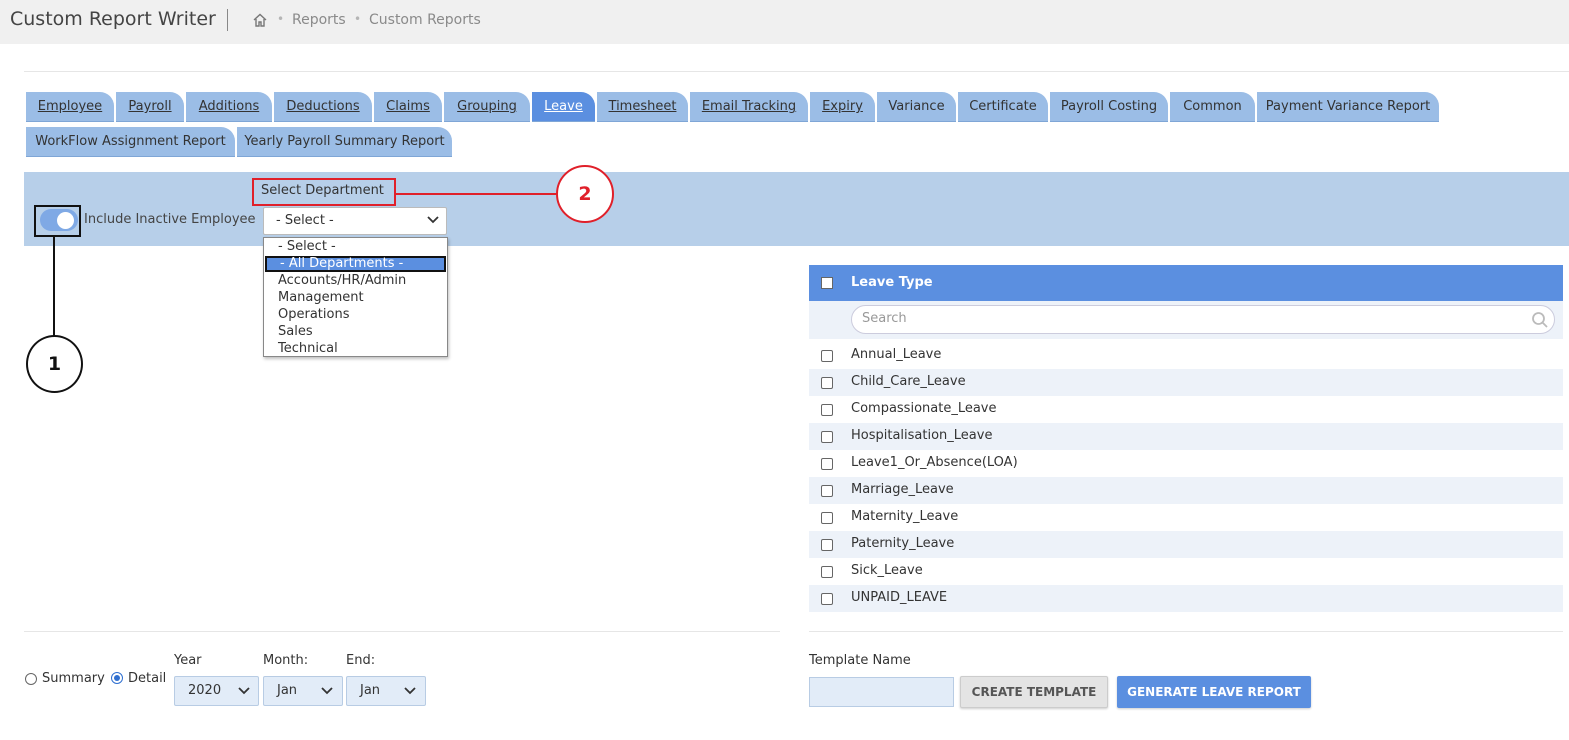  What do you see at coordinates (827, 283) in the screenshot?
I see `select-all-checkbox` at bounding box center [827, 283].